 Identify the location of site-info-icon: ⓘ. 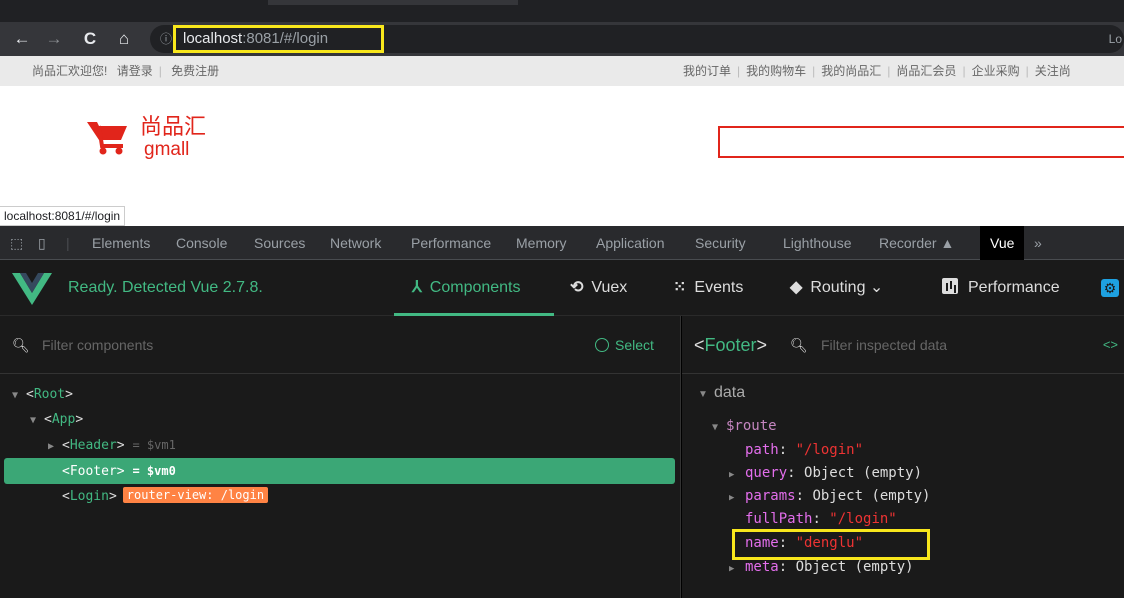
(166, 39).